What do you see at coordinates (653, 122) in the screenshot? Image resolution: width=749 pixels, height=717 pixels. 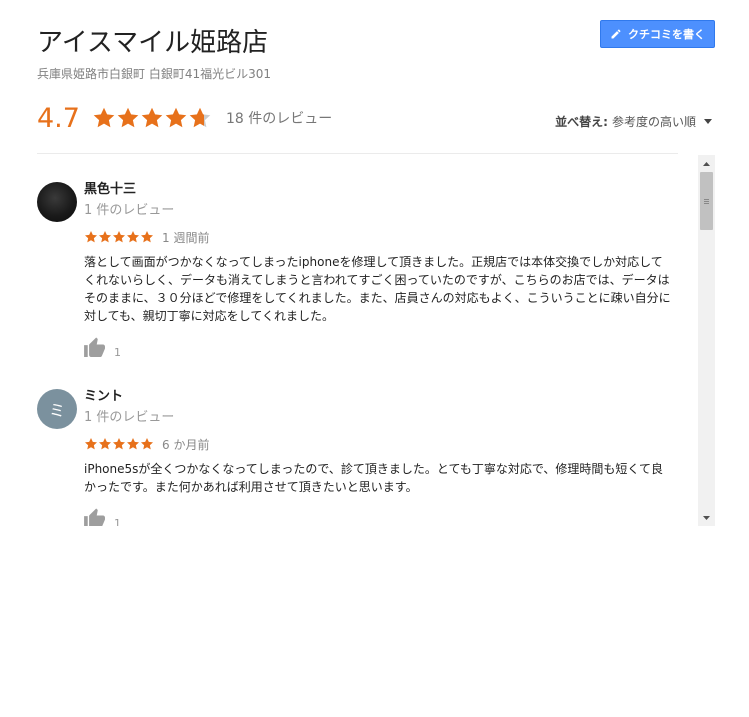 I see `sort-value: 参考度の高い順` at bounding box center [653, 122].